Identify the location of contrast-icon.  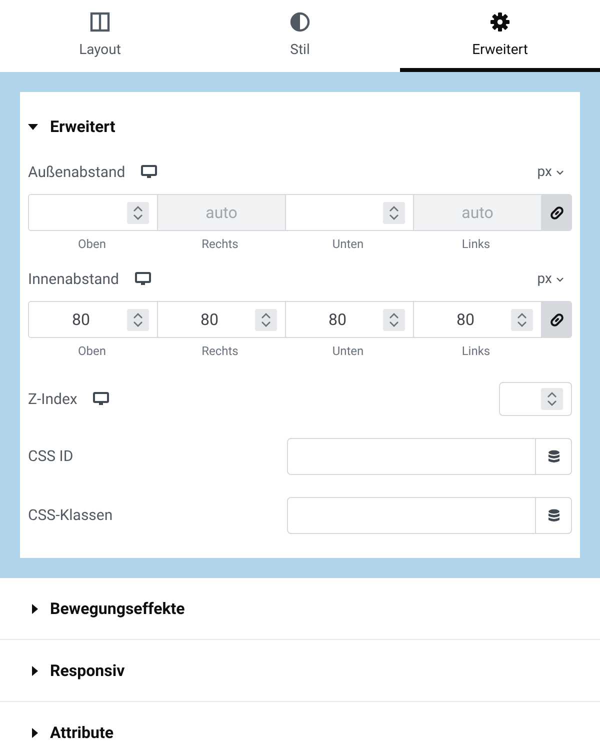
(300, 22).